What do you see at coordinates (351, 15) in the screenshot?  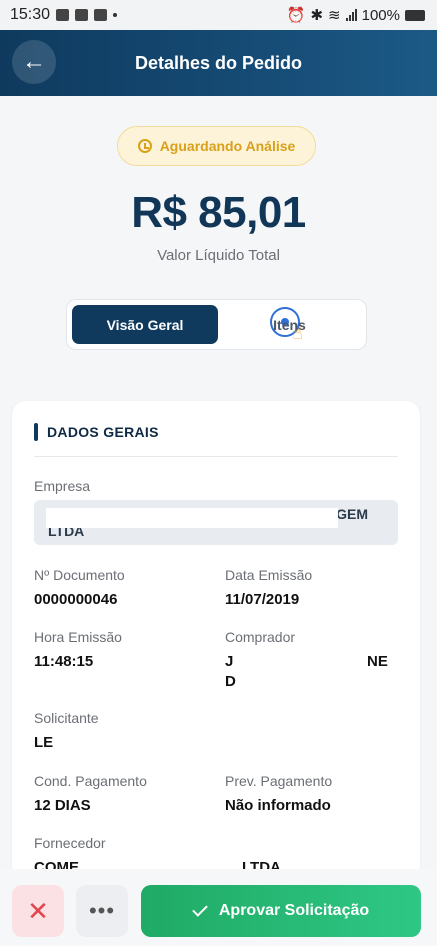 I see `signal-icon` at bounding box center [351, 15].